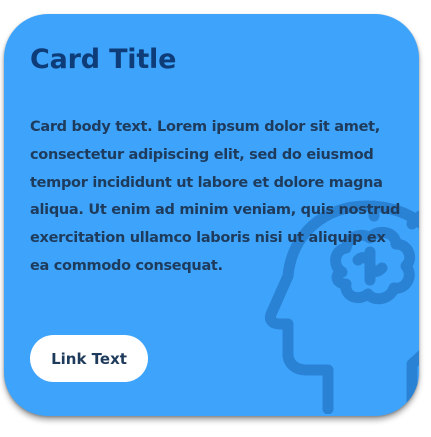  Describe the element at coordinates (89, 358) in the screenshot. I see `link-button: Link Text` at that location.